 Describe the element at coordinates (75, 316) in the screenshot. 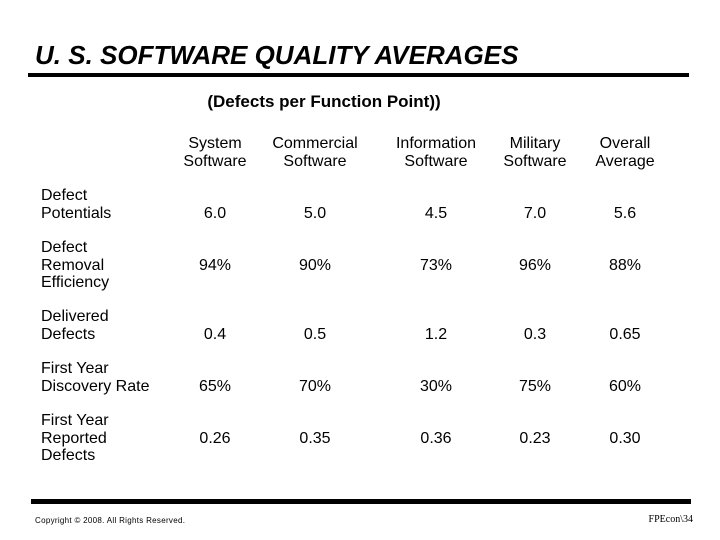

I see `row-label-line: Delivered` at that location.